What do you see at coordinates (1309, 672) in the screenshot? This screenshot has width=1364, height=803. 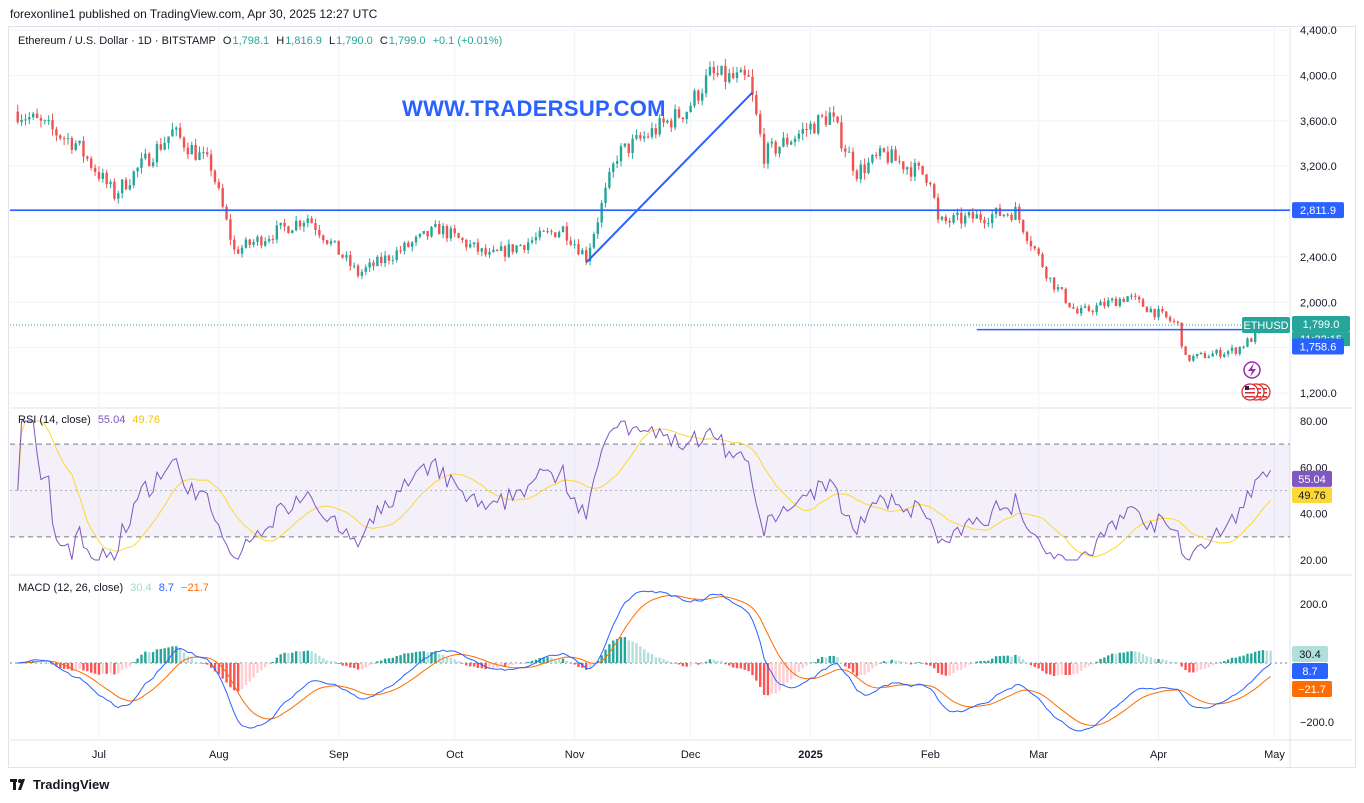 I see `macd-value-badge-text: 8.7` at bounding box center [1309, 672].